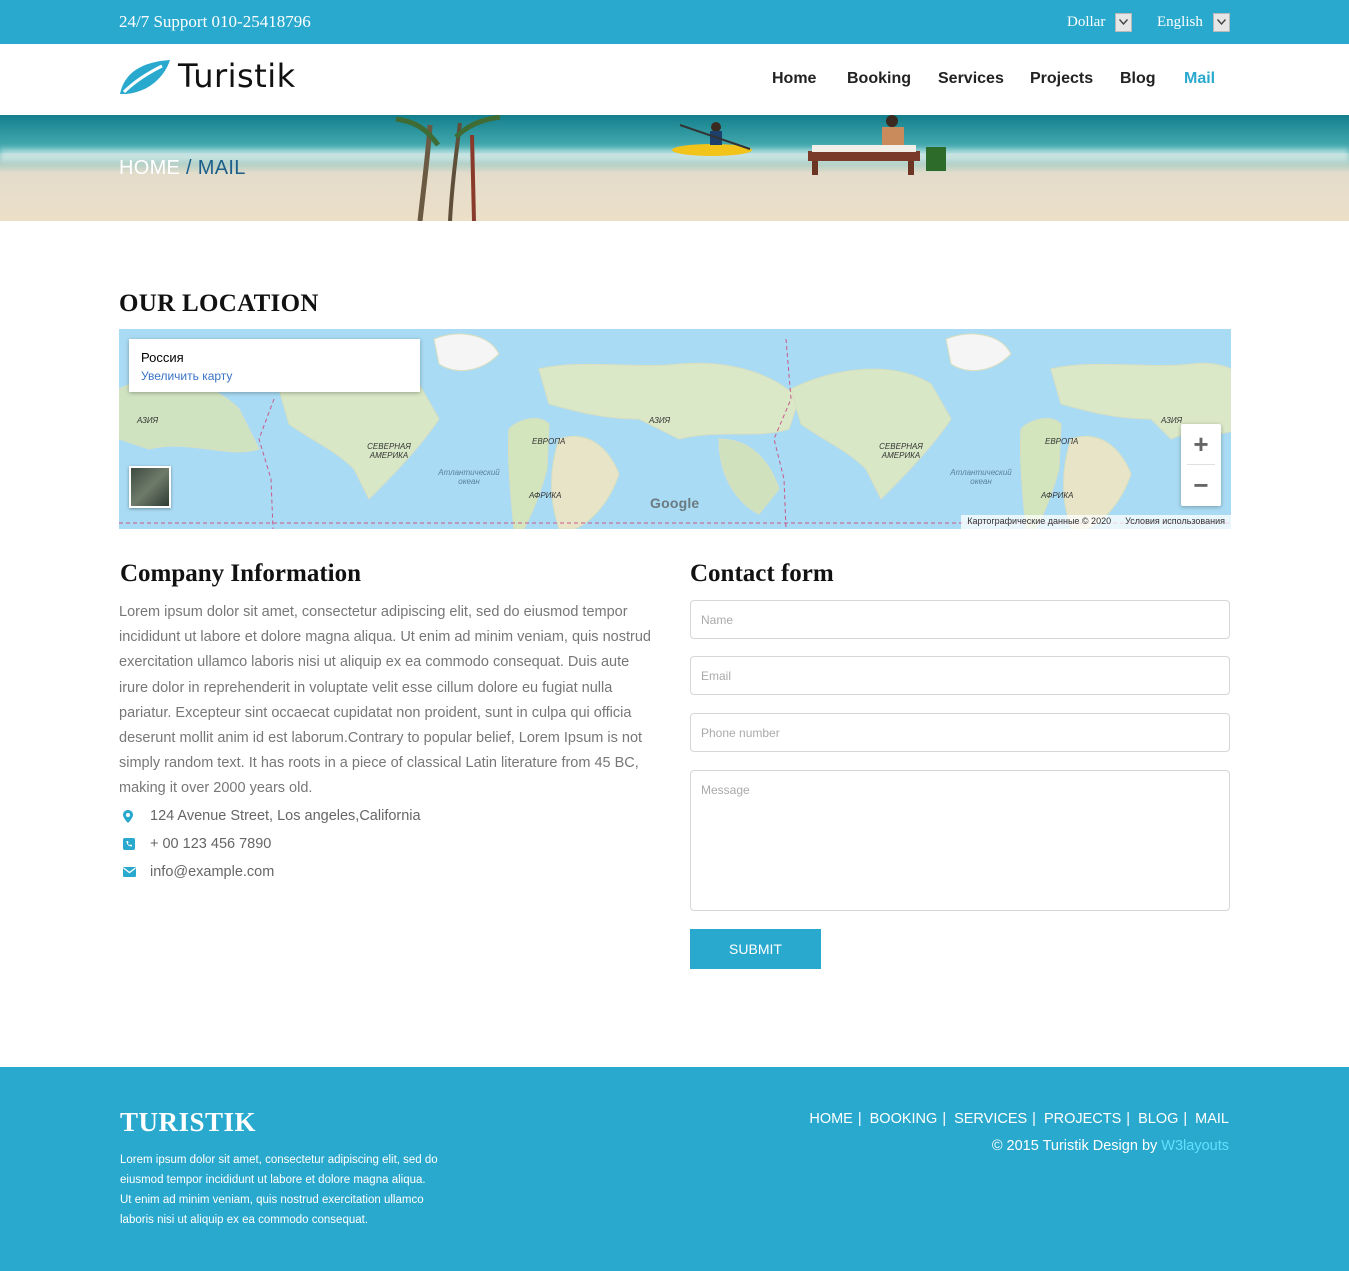 Image resolution: width=1349 pixels, height=1271 pixels. What do you see at coordinates (904, 1119) in the screenshot?
I see `footer-nav-booking: BOOKING` at bounding box center [904, 1119].